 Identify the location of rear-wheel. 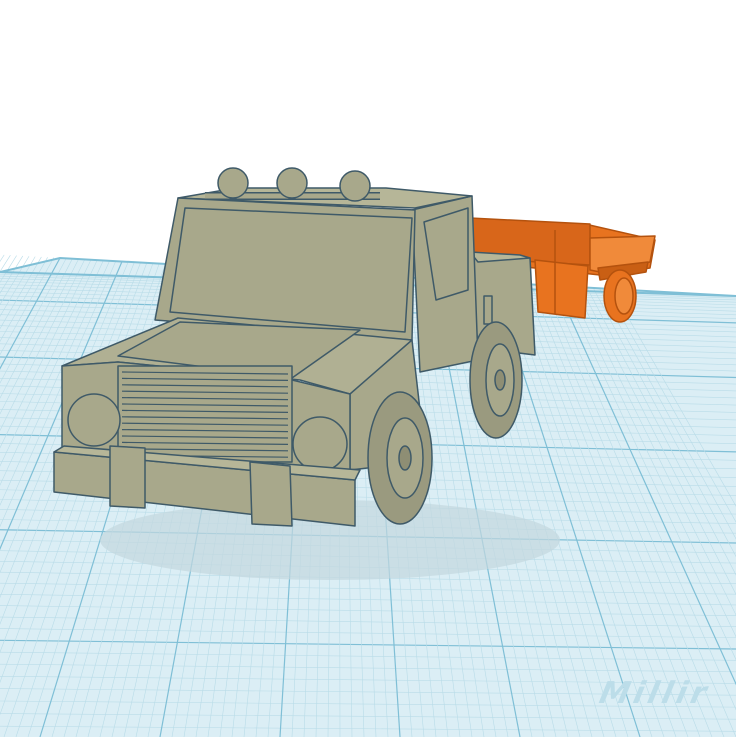
(496, 380).